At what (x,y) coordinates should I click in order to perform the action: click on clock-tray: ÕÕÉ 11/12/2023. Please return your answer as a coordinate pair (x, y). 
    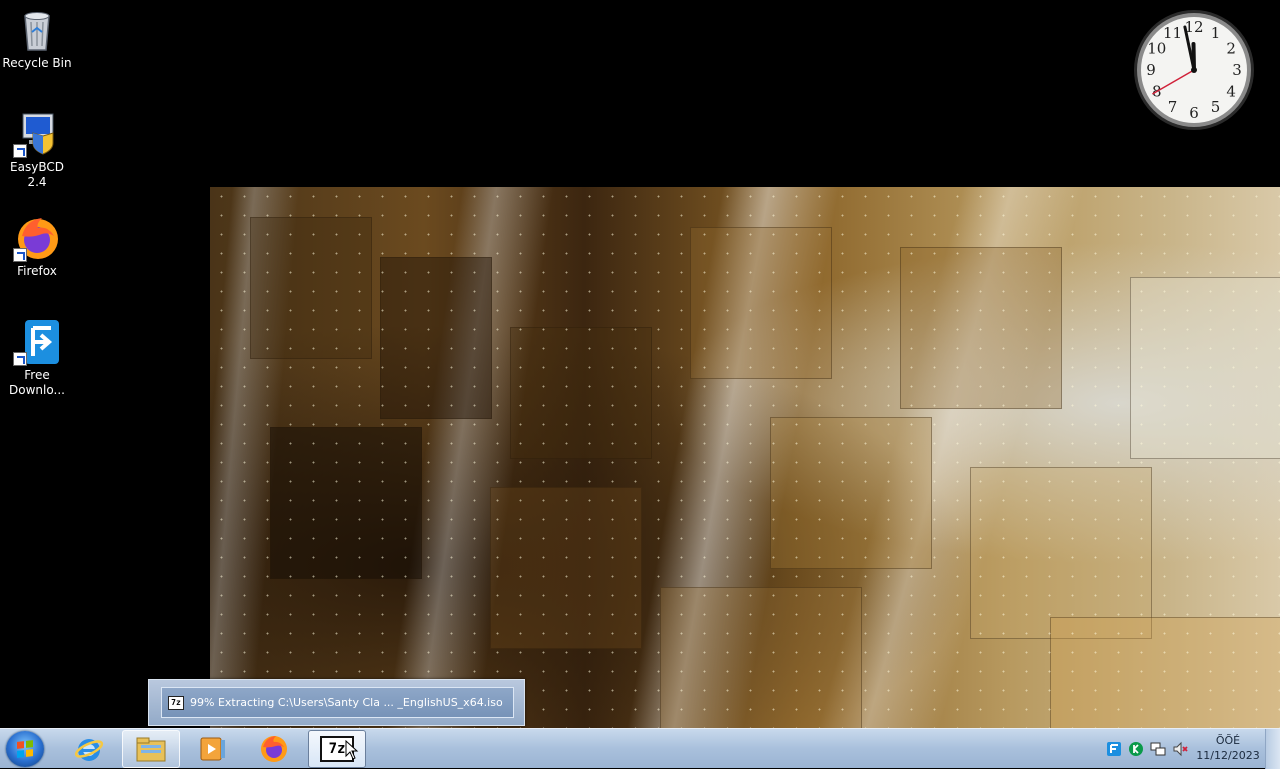
    Looking at the image, I should click on (1228, 748).